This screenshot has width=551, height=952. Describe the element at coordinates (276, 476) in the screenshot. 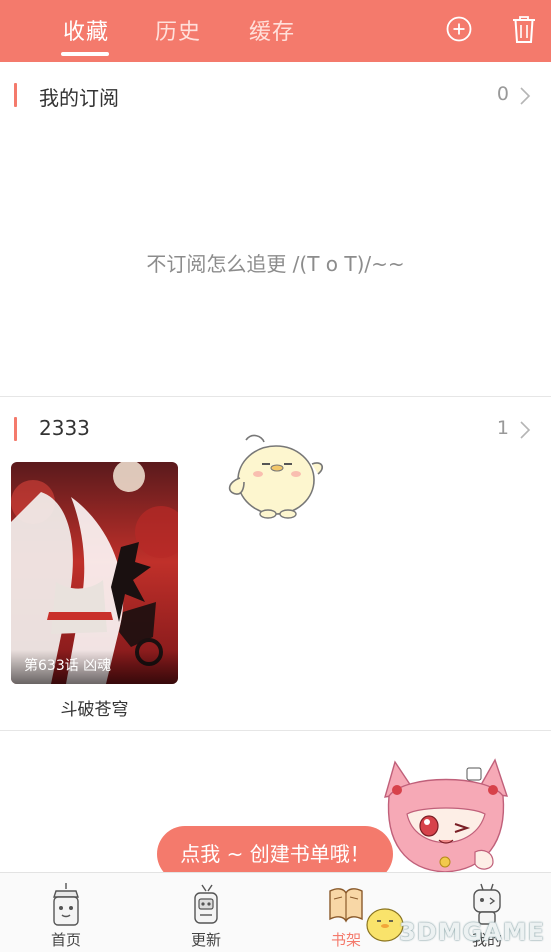

I see `chick-mascot-icon` at that location.